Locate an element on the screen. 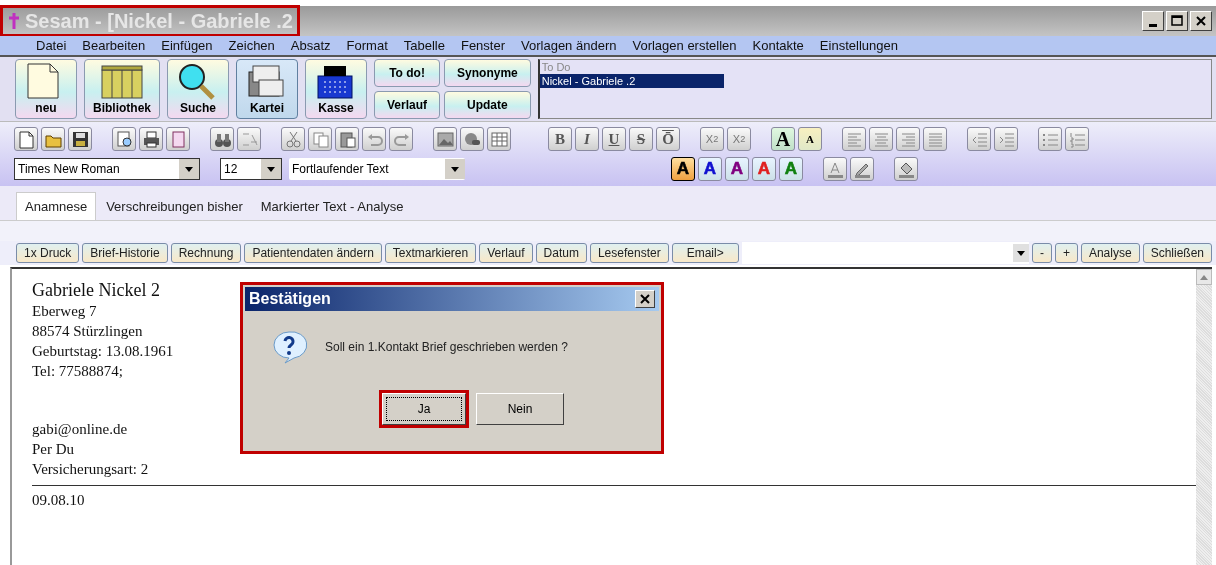 Image resolution: width=1216 pixels, height=565 pixels. copy-icon is located at coordinates (320, 139).